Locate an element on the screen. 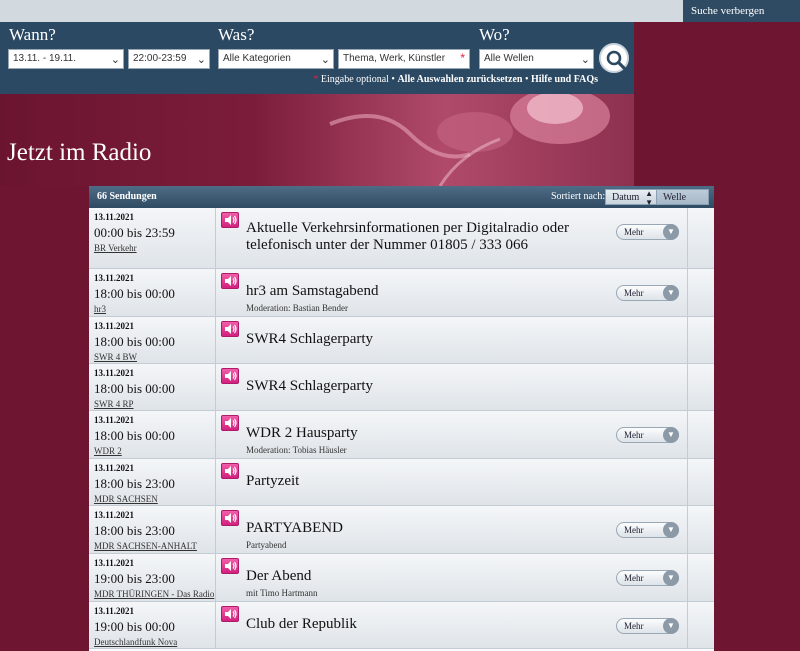 The width and height of the screenshot is (800, 651). station-link: MDR SACHSEN-ANHALT is located at coordinates (145, 546).